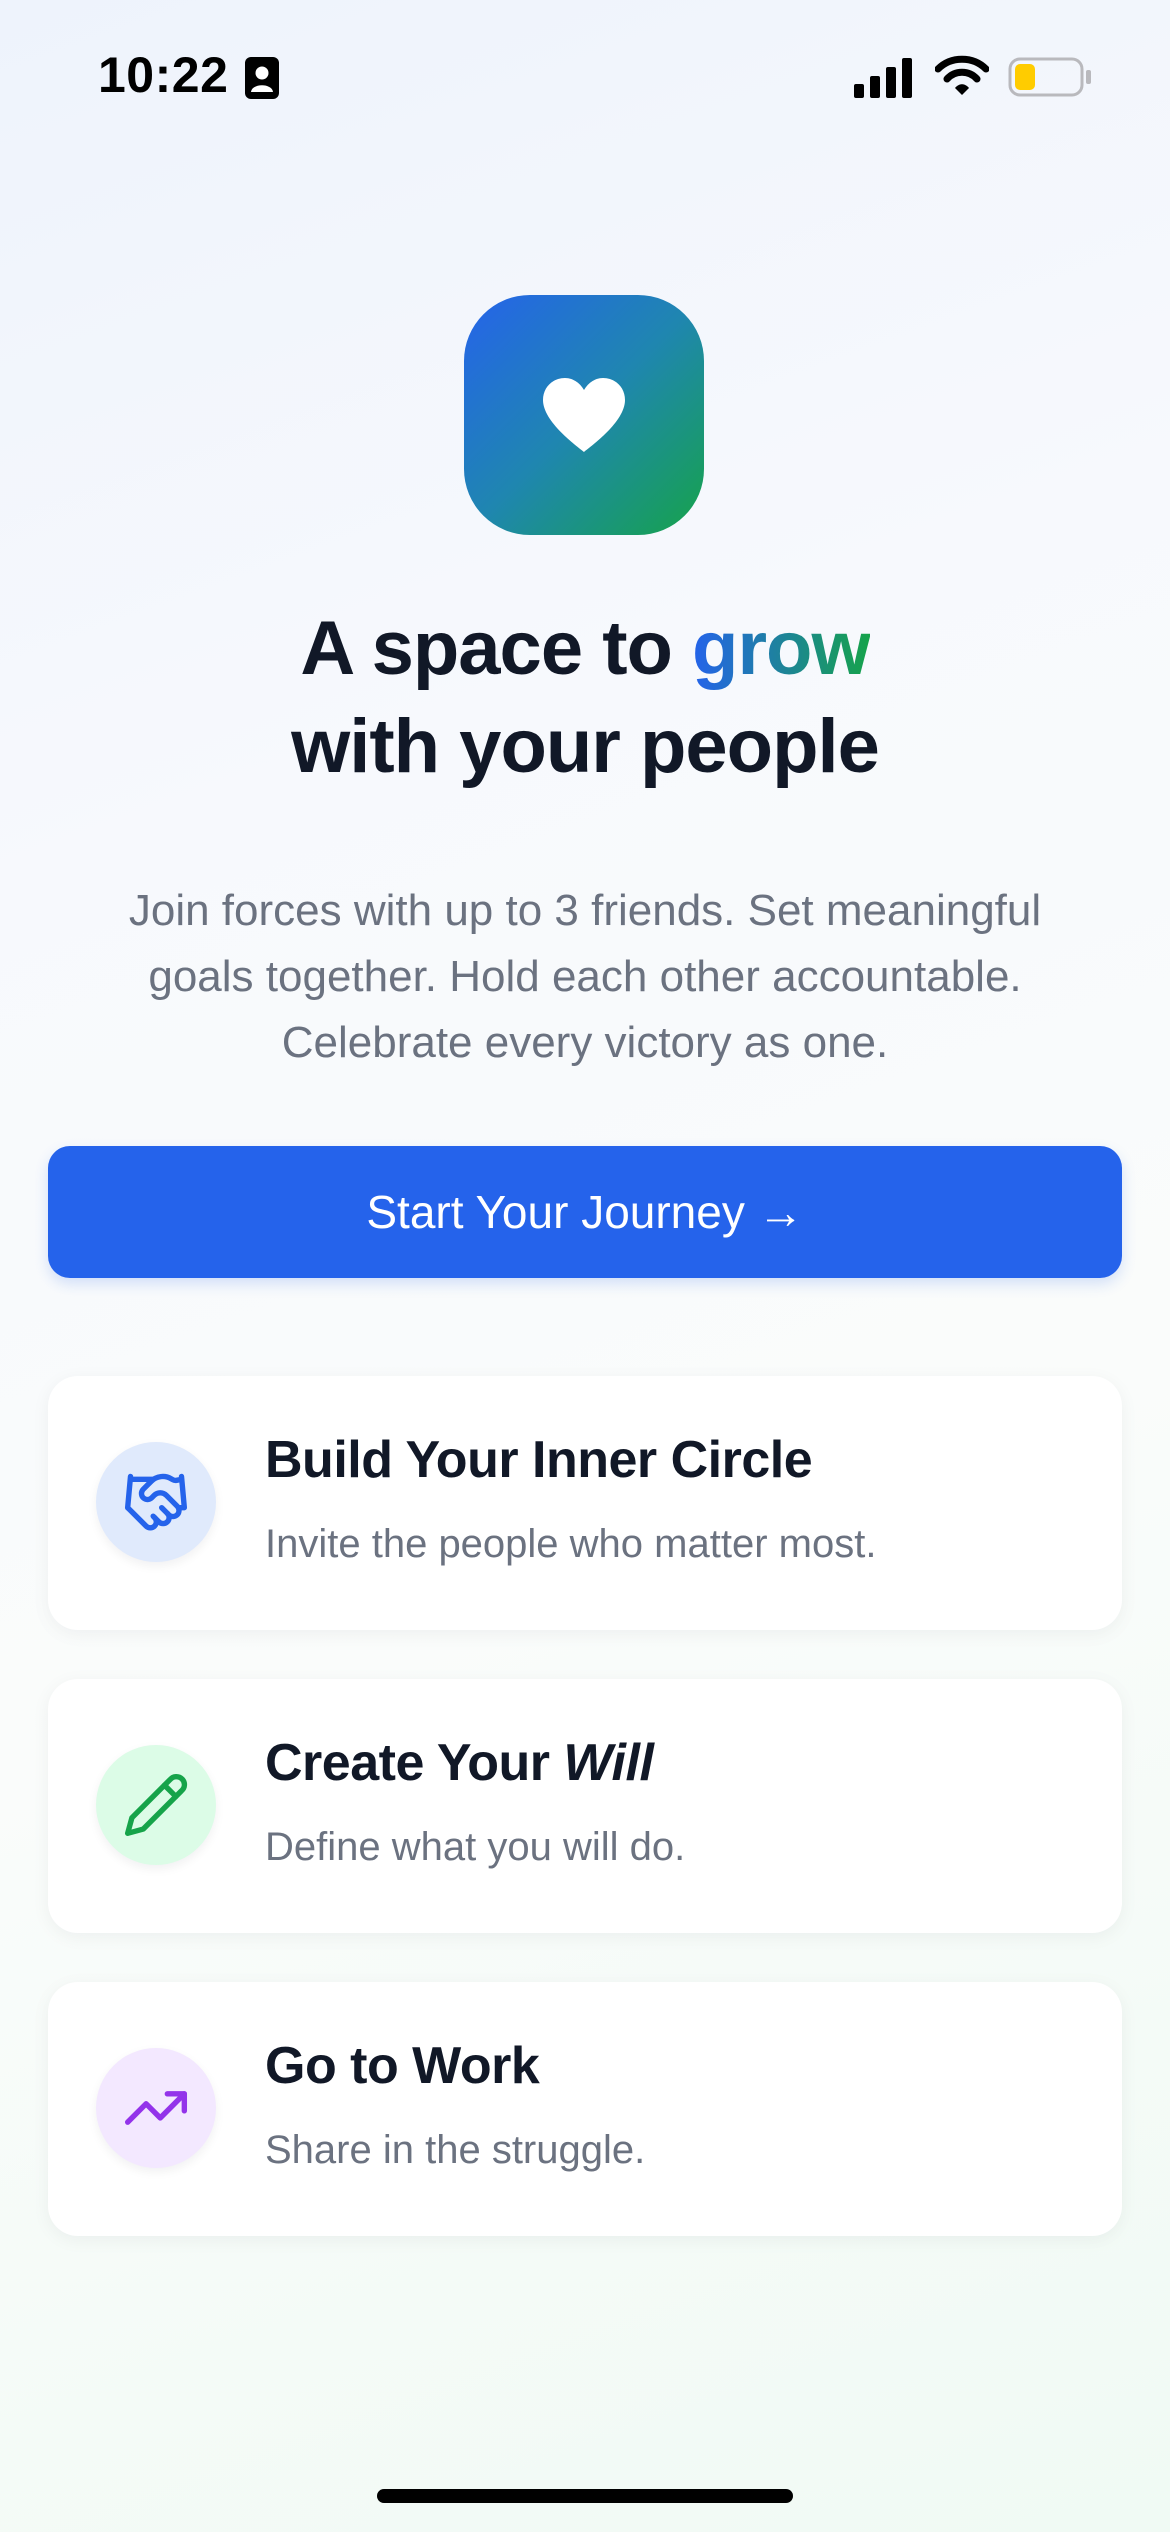 Image resolution: width=1170 pixels, height=2532 pixels. Describe the element at coordinates (402, 2066) in the screenshot. I see `feature-title: Go to Work` at that location.